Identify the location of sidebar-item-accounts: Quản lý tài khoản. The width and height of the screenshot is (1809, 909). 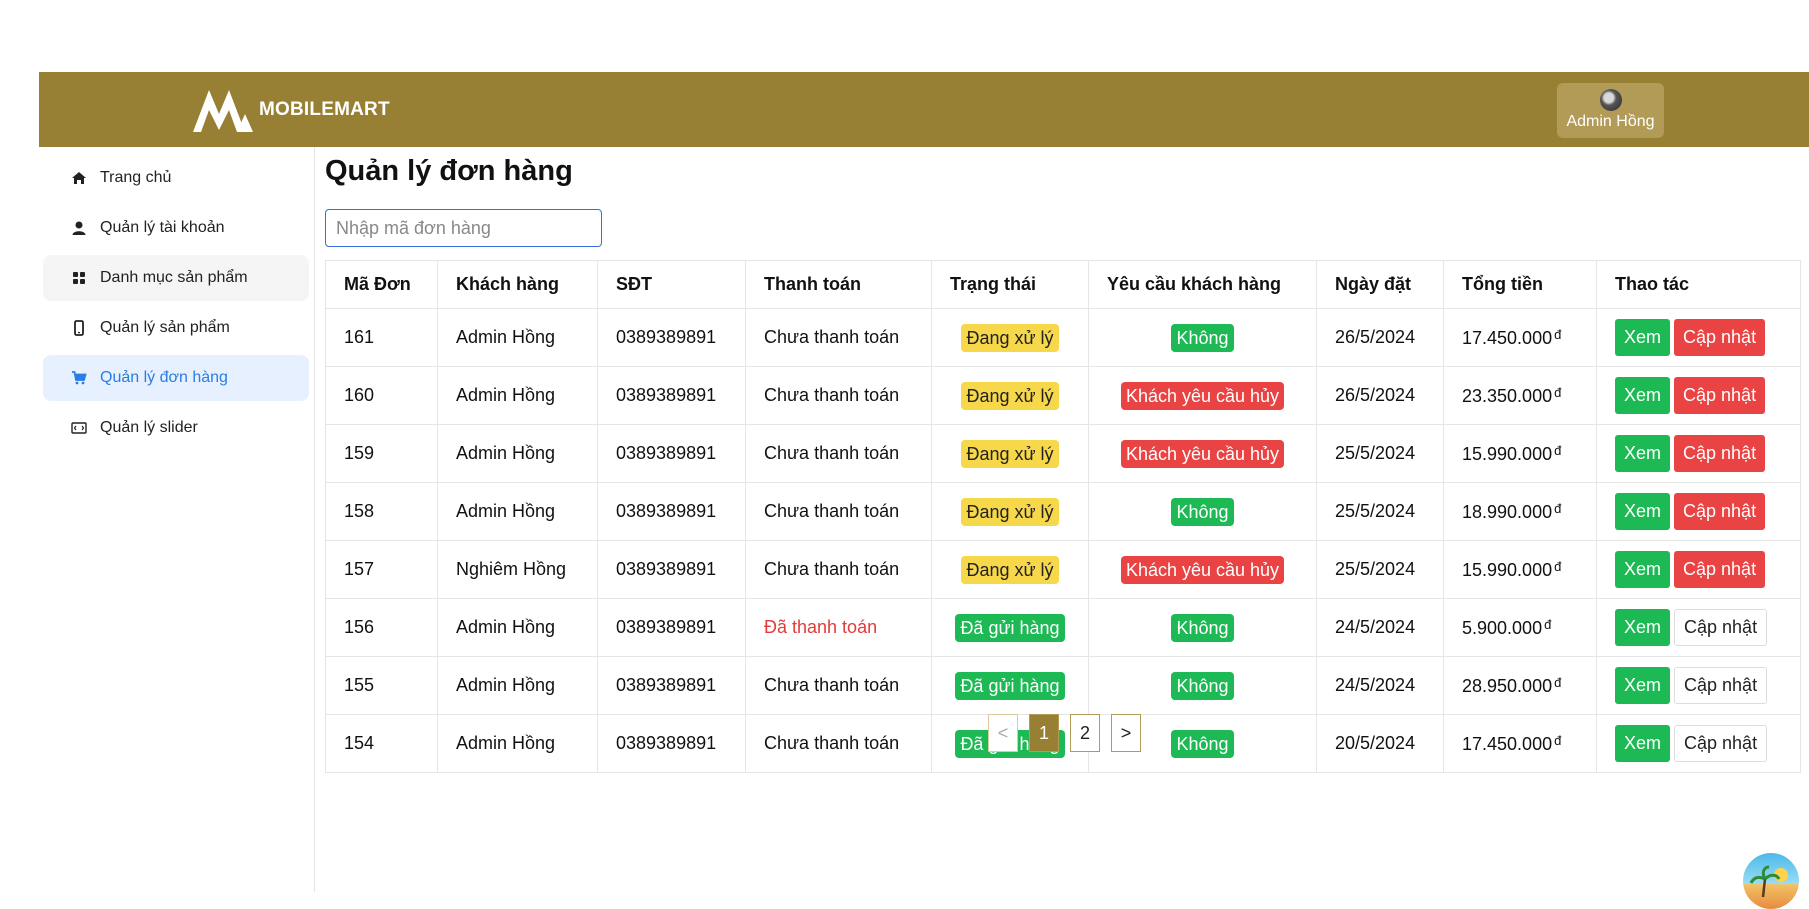
(176, 228).